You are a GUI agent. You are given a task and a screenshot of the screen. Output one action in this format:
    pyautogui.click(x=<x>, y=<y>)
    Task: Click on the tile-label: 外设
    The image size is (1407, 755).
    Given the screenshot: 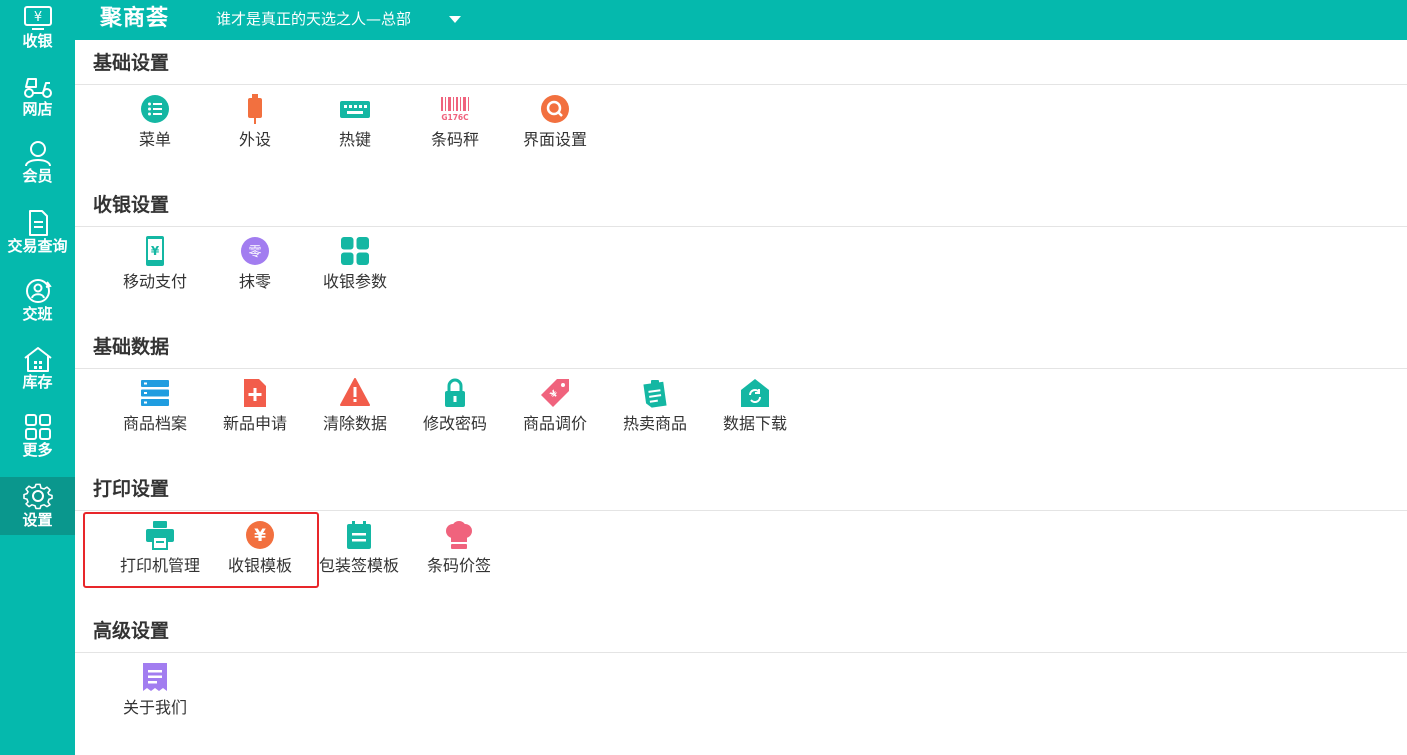 What is the action you would take?
    pyautogui.click(x=254, y=139)
    